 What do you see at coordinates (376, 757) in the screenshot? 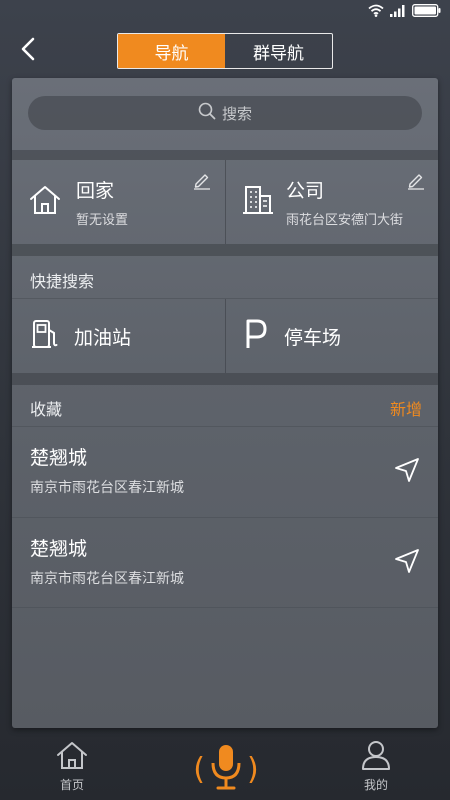
I see `user-icon` at bounding box center [376, 757].